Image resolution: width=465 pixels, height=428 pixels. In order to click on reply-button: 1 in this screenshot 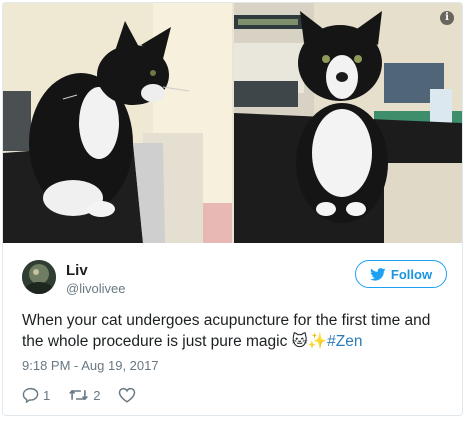, I will do `click(36, 395)`.